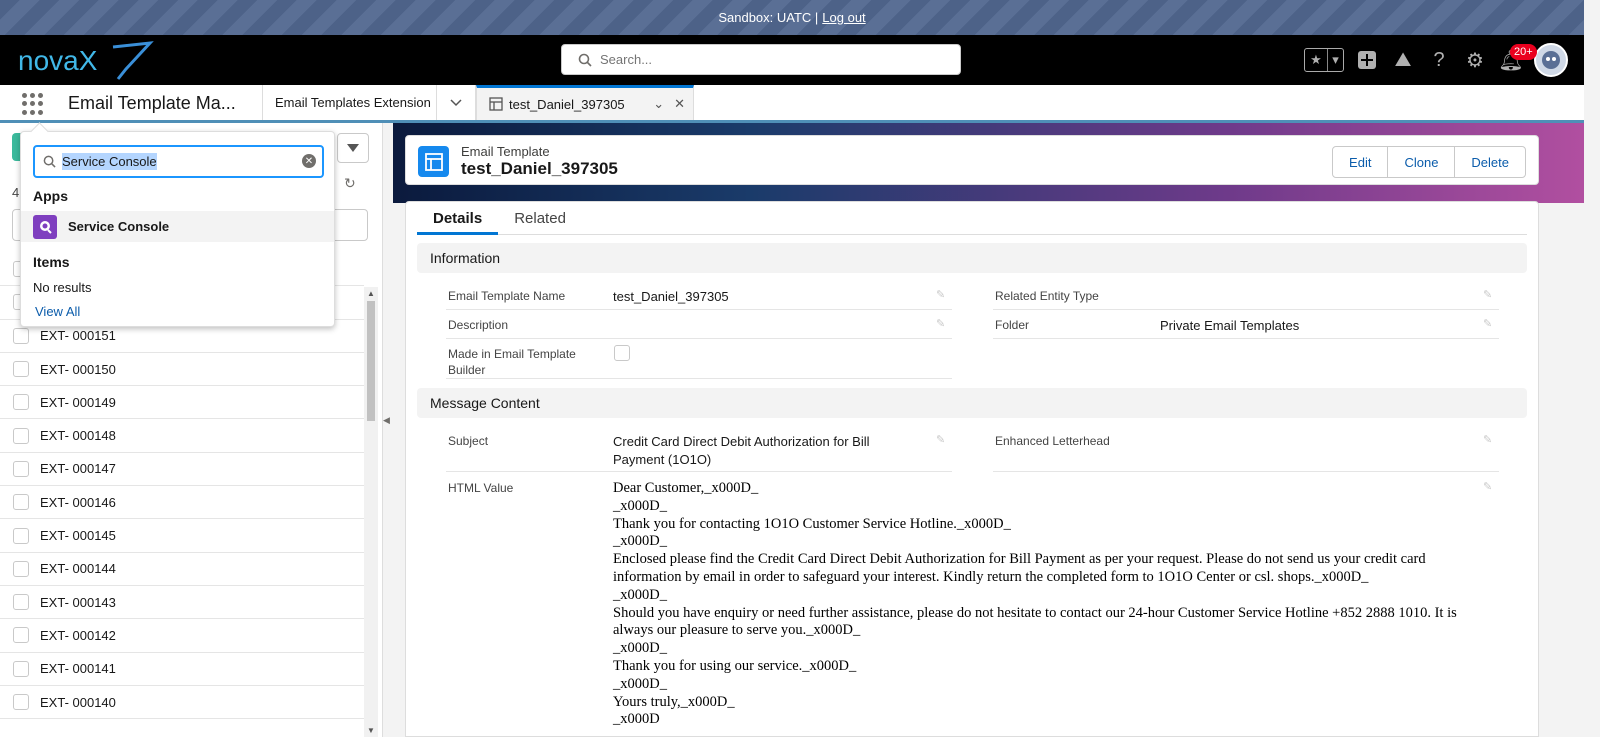 The image size is (1600, 737). I want to click on row-label: EXT- 000148, so click(78, 435).